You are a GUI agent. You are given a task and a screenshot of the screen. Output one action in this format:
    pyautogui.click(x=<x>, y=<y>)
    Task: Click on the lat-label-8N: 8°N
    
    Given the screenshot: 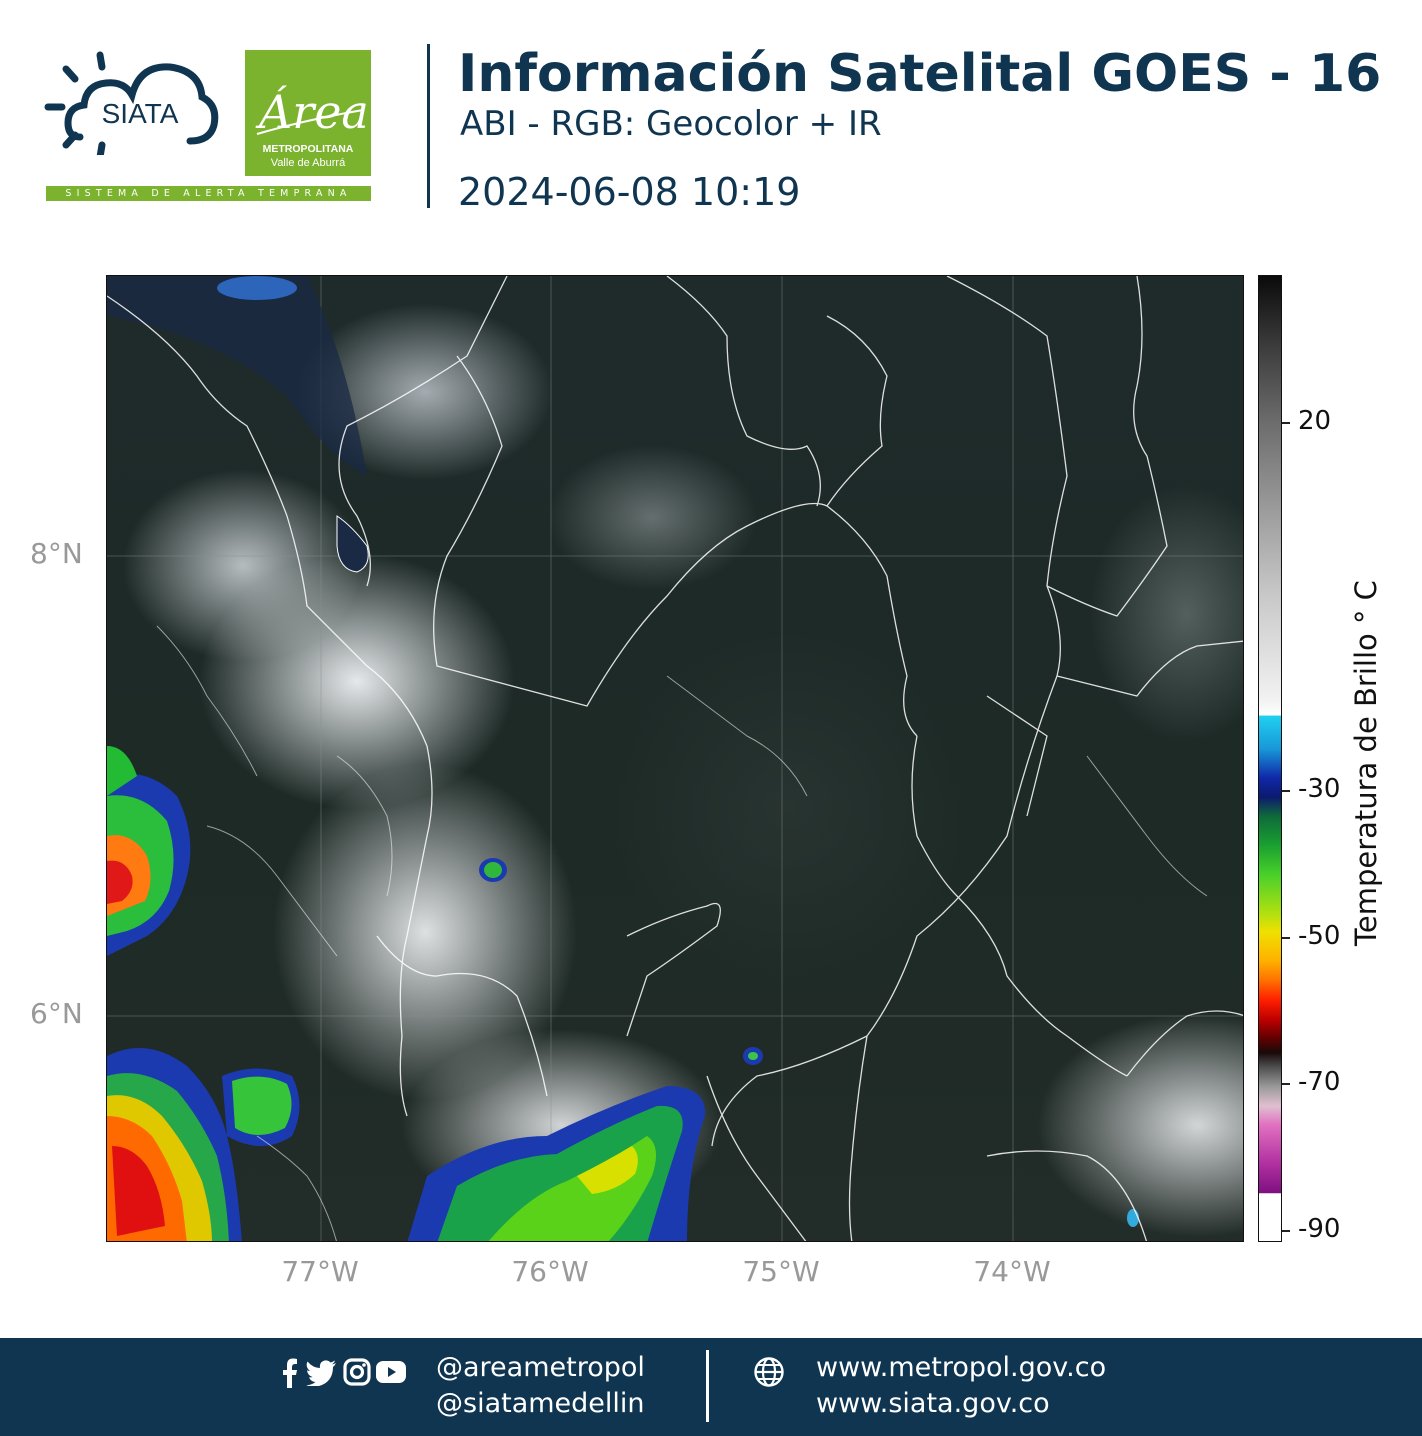 What is the action you would take?
    pyautogui.click(x=56, y=553)
    